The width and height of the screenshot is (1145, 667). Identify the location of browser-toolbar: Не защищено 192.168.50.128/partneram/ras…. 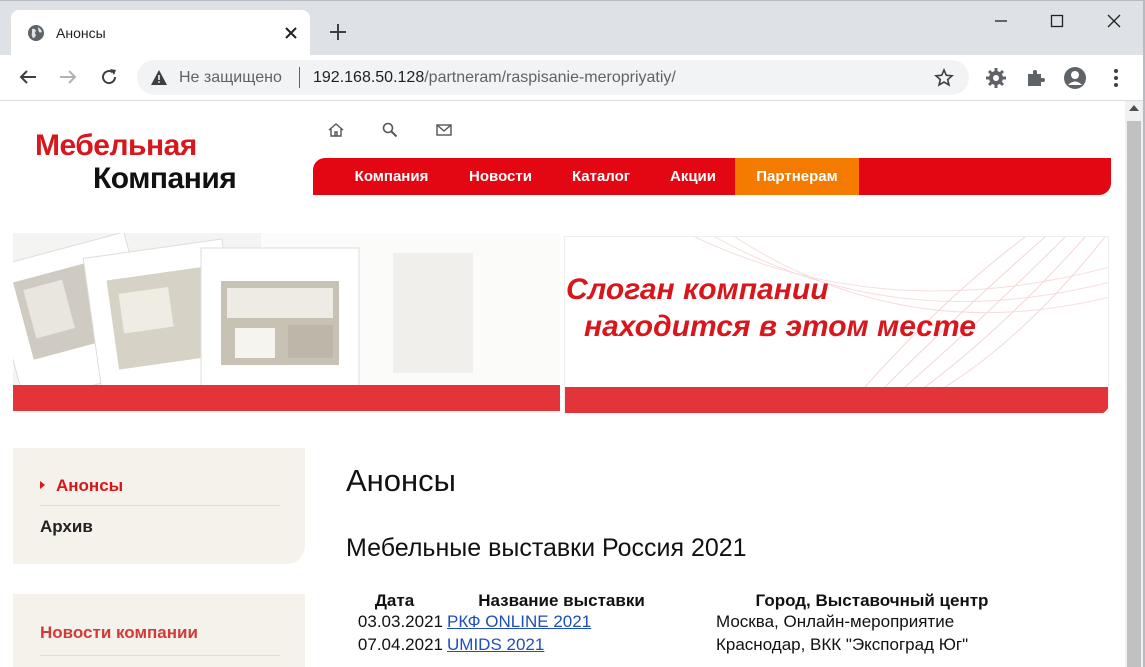
(572, 78).